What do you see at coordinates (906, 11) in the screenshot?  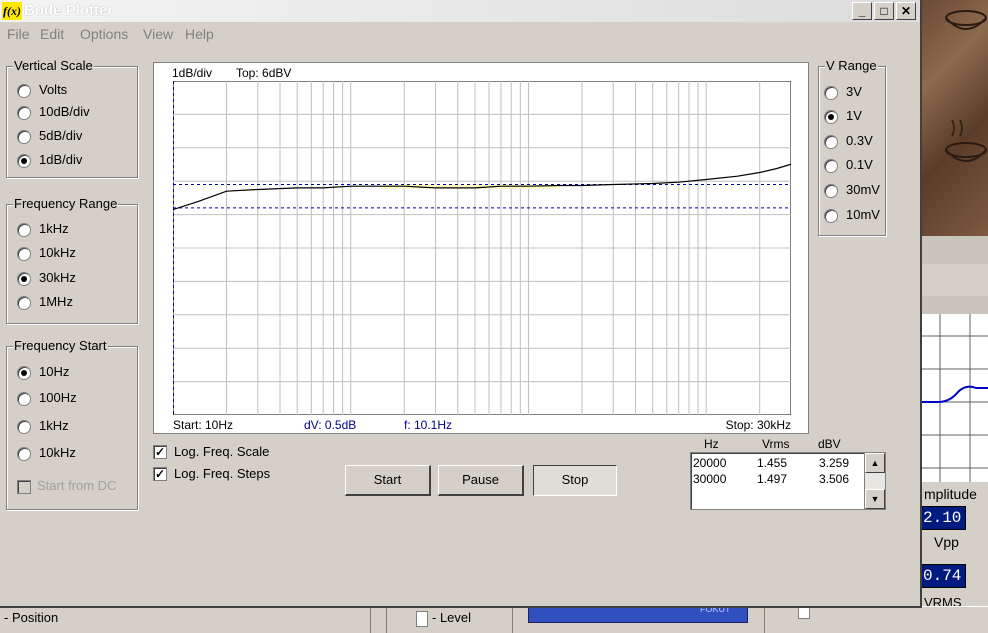 I see `close-button: ✕` at bounding box center [906, 11].